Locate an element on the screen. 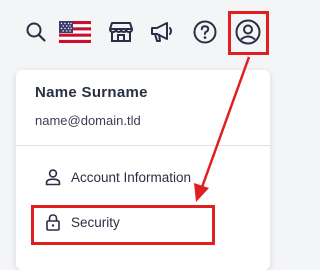  store-icon is located at coordinates (121, 32).